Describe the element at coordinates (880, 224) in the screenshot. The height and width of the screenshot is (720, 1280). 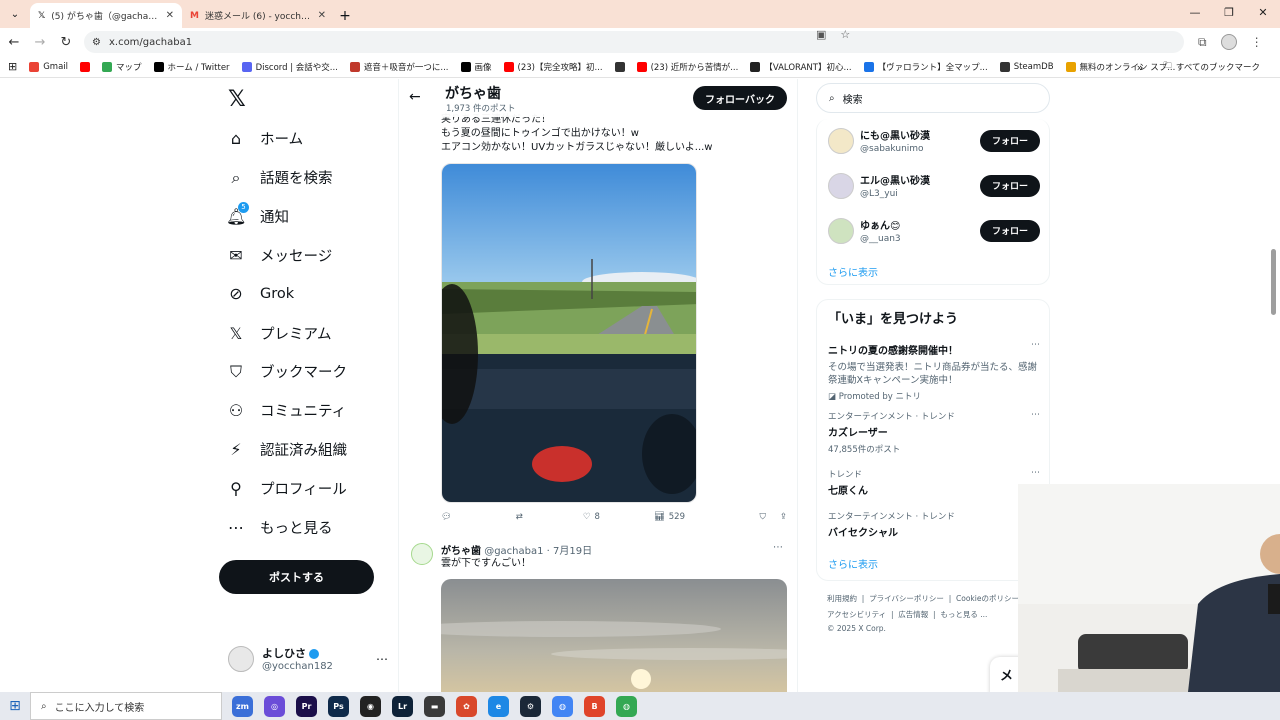
I see `suggestion-name: ゆぁん😊` at that location.